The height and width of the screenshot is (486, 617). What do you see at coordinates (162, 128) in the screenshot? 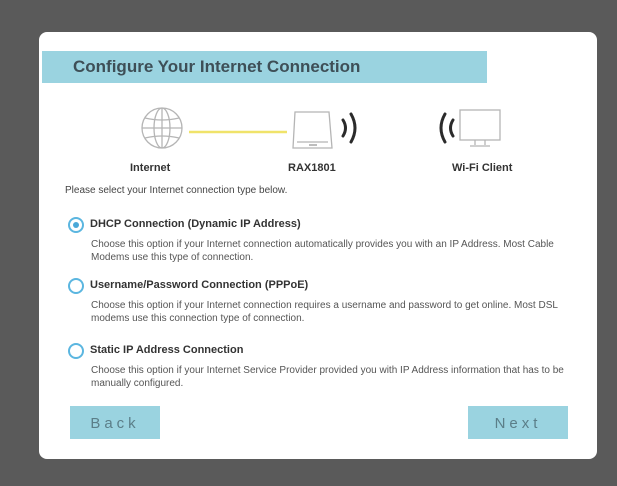
I see `globe-icon` at bounding box center [162, 128].